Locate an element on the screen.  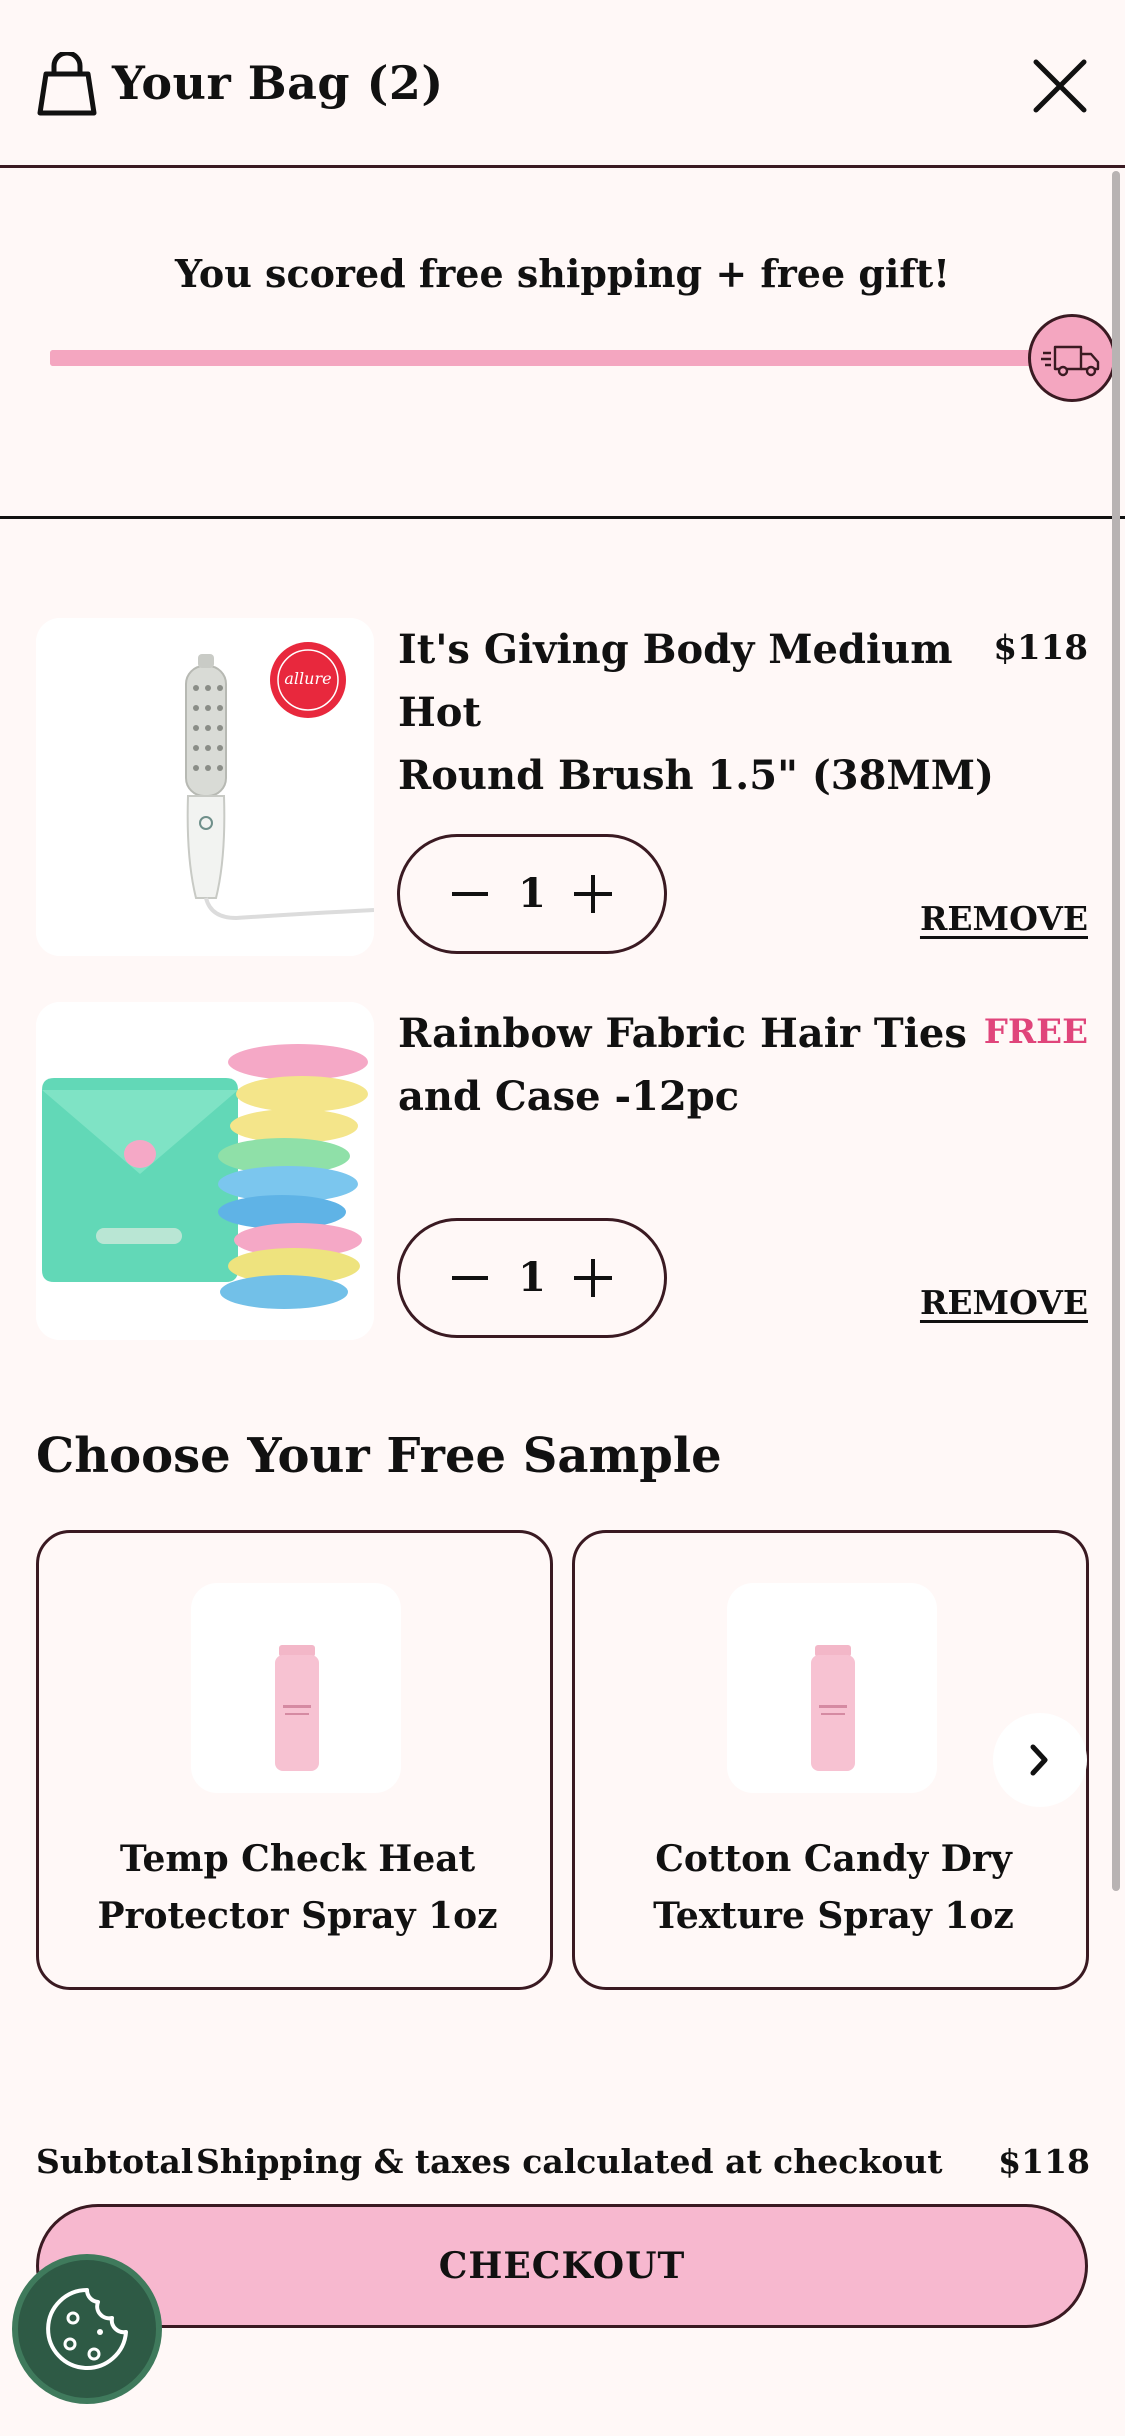
sample-name: Cotton Candy Dry Texture Spray 1oz is located at coordinates (833, 1888).